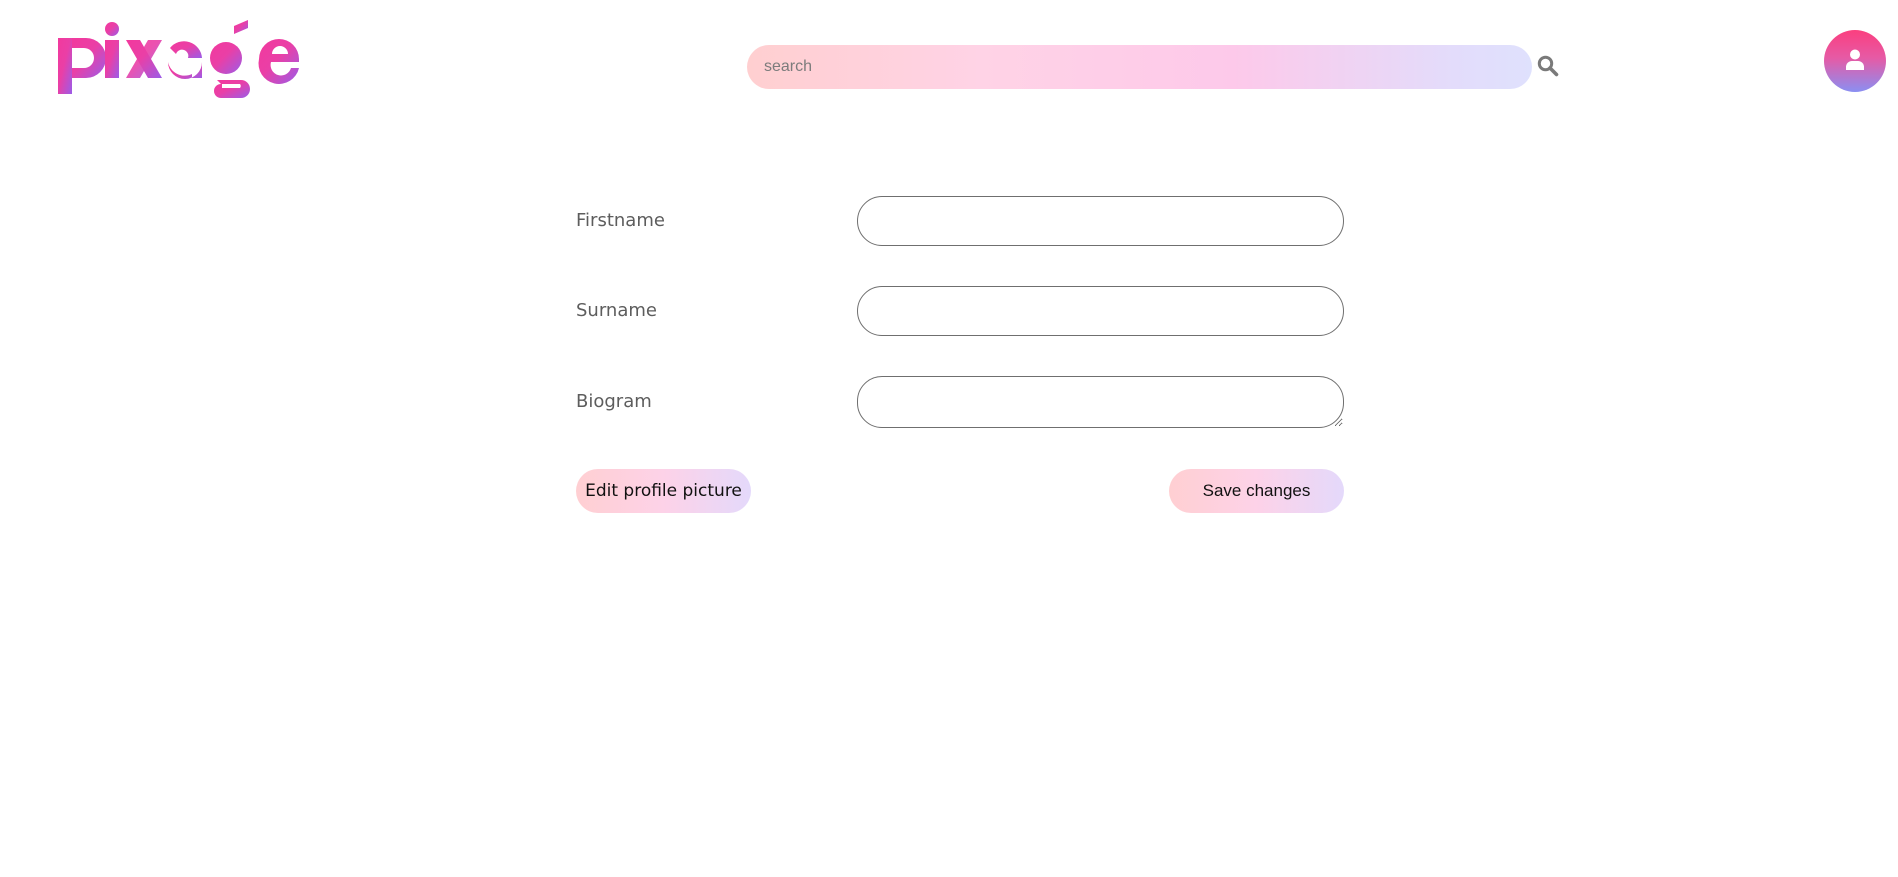 The height and width of the screenshot is (877, 1898). Describe the element at coordinates (616, 310) in the screenshot. I see `surname-label: Surname` at that location.